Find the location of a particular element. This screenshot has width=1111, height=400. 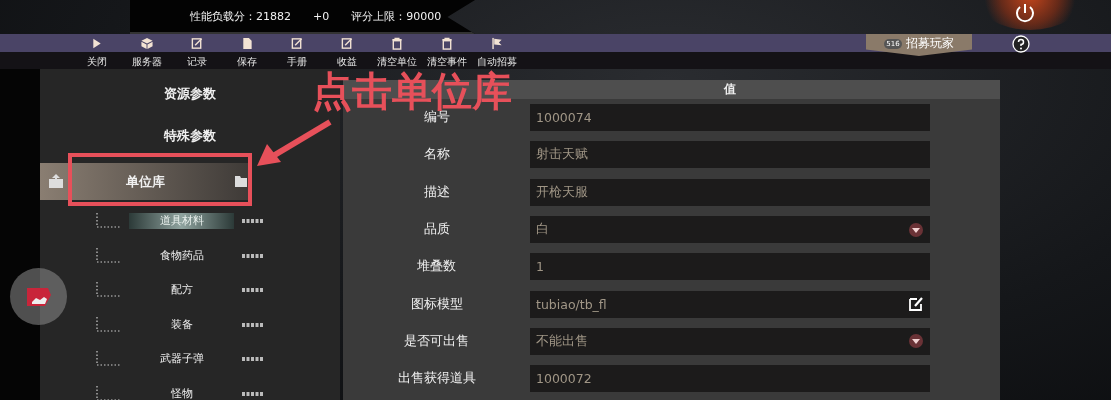

cube-icon is located at coordinates (147, 43).